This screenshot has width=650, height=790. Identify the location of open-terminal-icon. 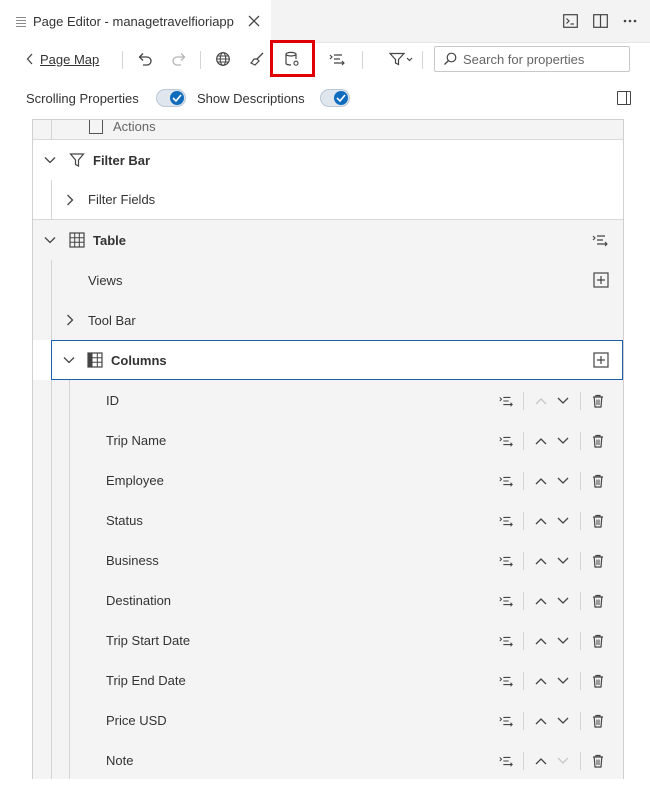
(570, 21).